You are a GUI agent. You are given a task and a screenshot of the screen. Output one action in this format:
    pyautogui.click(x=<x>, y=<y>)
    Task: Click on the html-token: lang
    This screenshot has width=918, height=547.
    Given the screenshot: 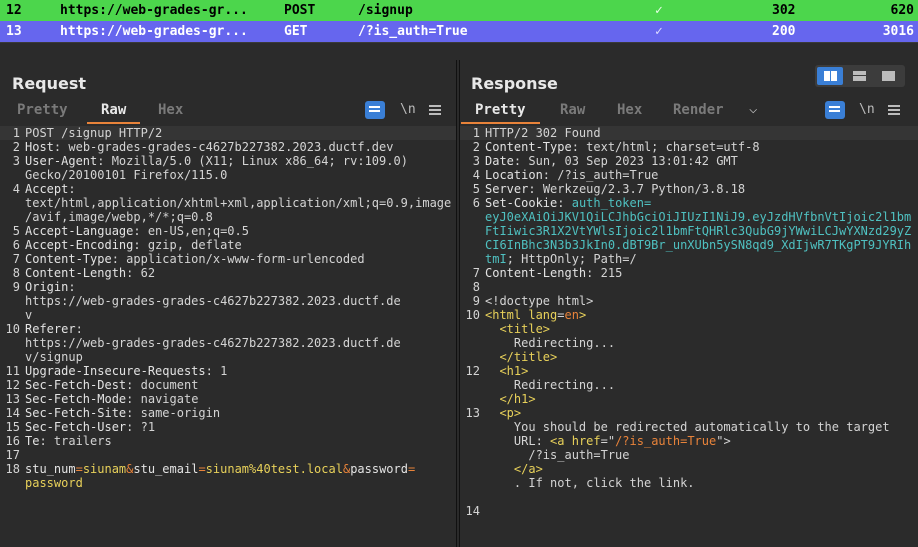 What is the action you would take?
    pyautogui.click(x=543, y=315)
    